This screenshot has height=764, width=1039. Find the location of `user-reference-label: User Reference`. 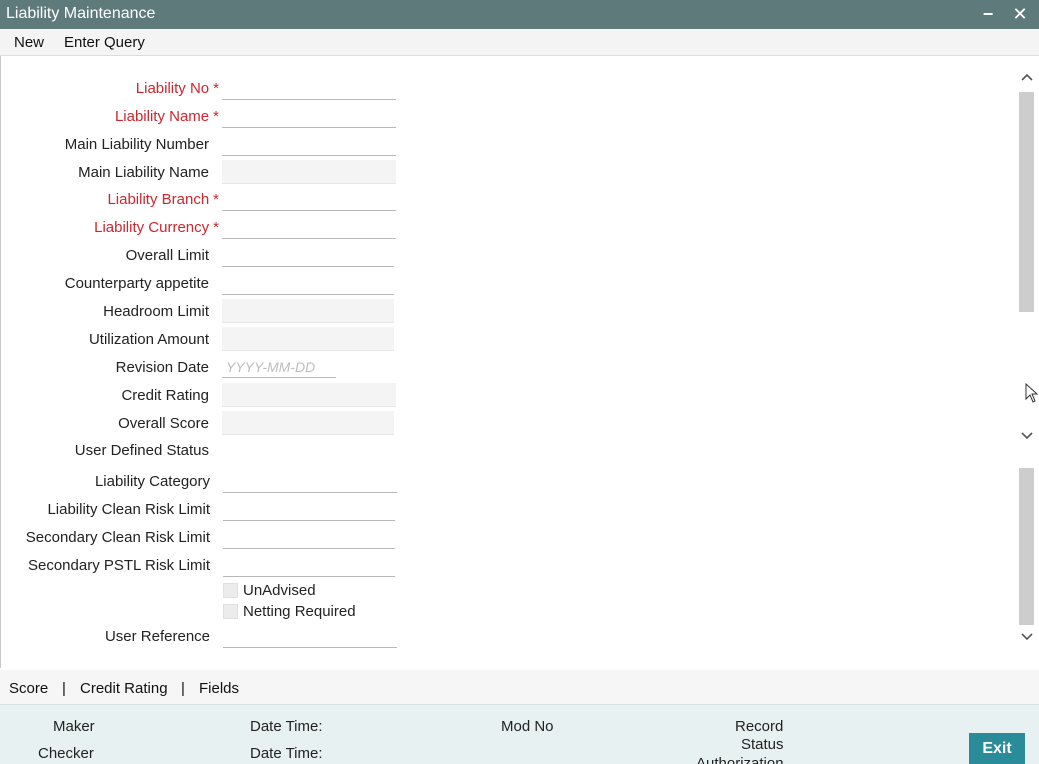

user-reference-label: User Reference is located at coordinates (157, 636).